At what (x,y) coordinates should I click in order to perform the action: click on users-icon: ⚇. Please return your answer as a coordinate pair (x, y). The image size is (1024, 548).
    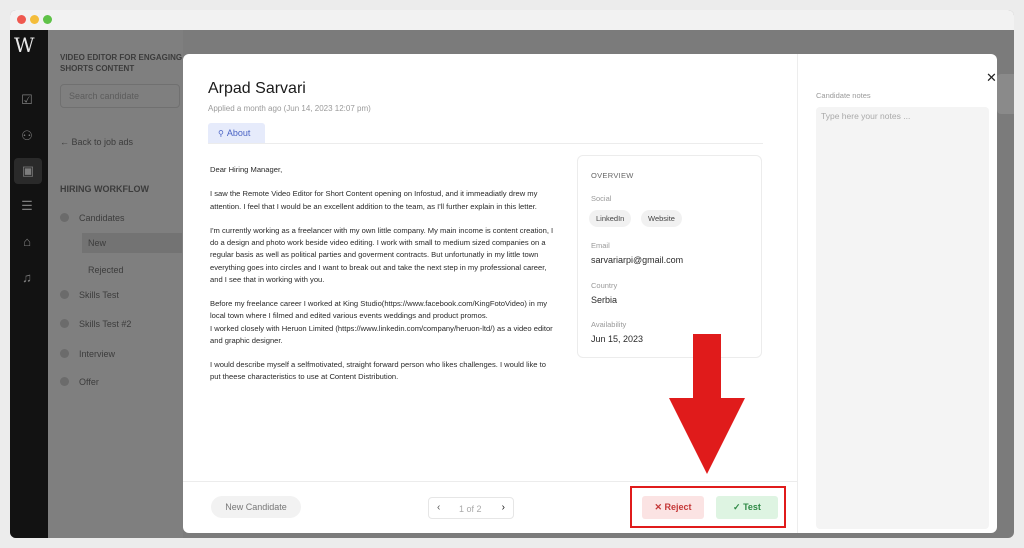
    Looking at the image, I should click on (27, 136).